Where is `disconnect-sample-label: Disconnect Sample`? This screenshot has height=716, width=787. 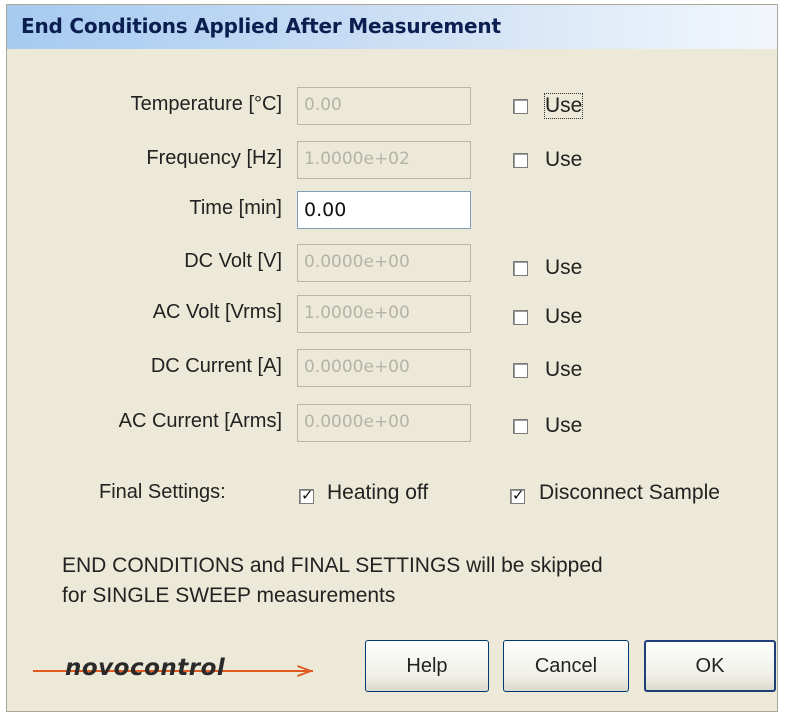
disconnect-sample-label: Disconnect Sample is located at coordinates (629, 493).